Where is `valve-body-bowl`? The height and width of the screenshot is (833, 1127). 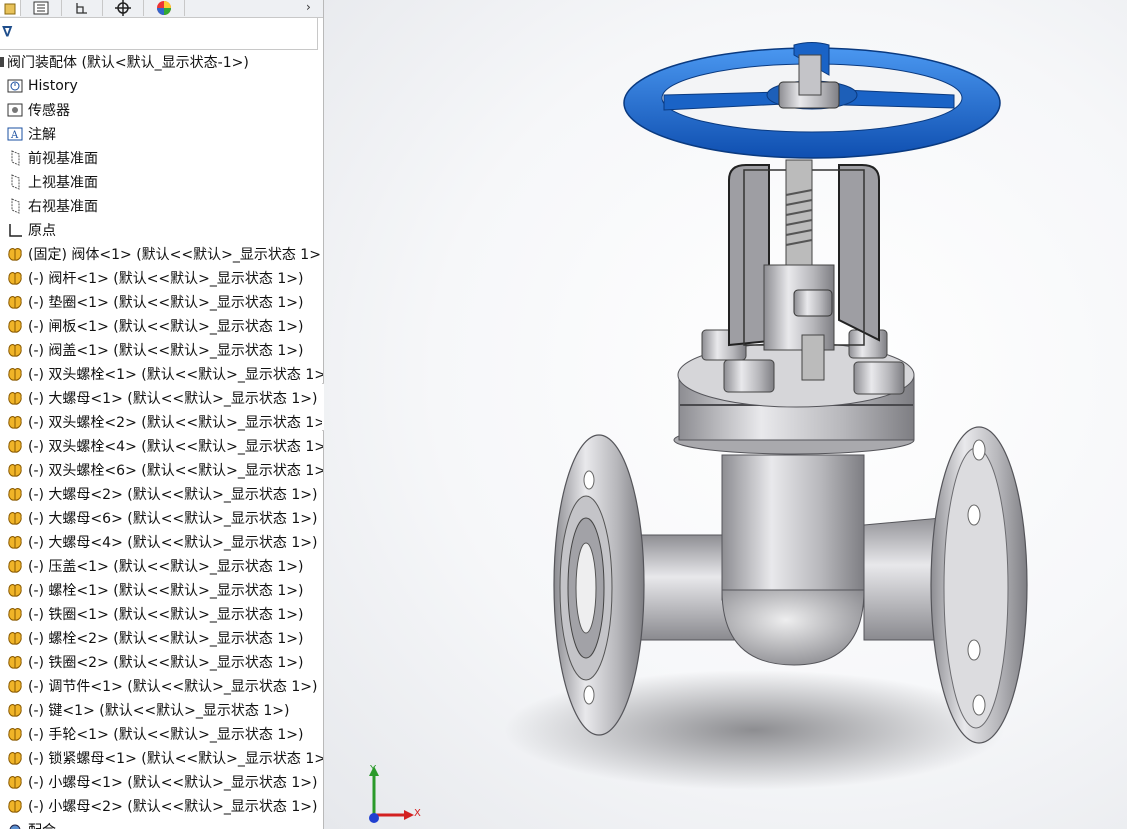
valve-body-bowl is located at coordinates (793, 627).